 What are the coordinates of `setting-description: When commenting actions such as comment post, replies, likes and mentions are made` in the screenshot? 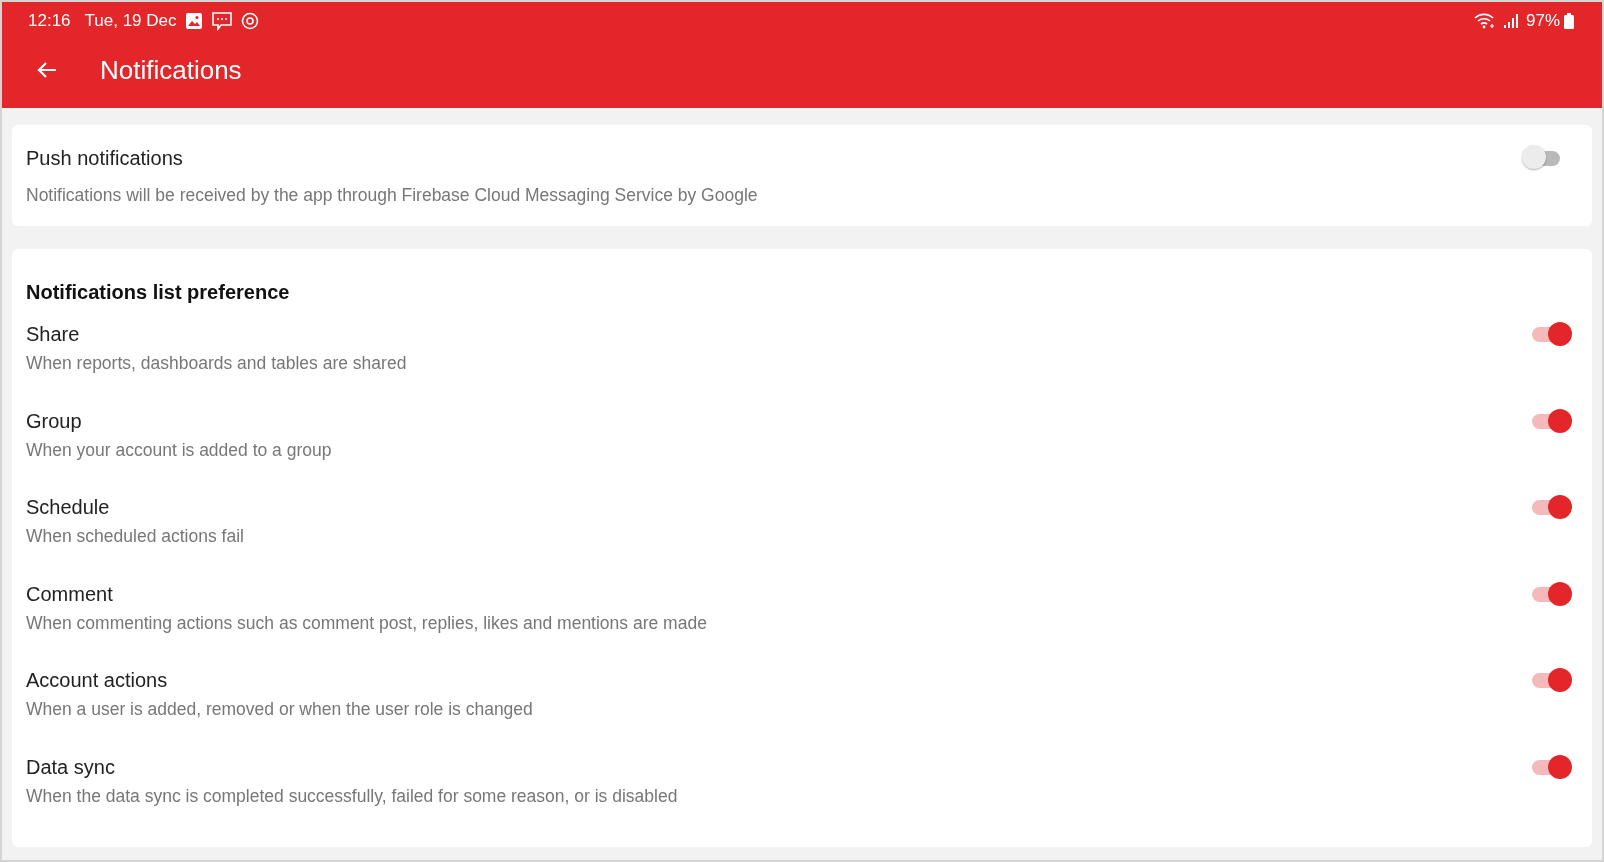 It's located at (367, 623).